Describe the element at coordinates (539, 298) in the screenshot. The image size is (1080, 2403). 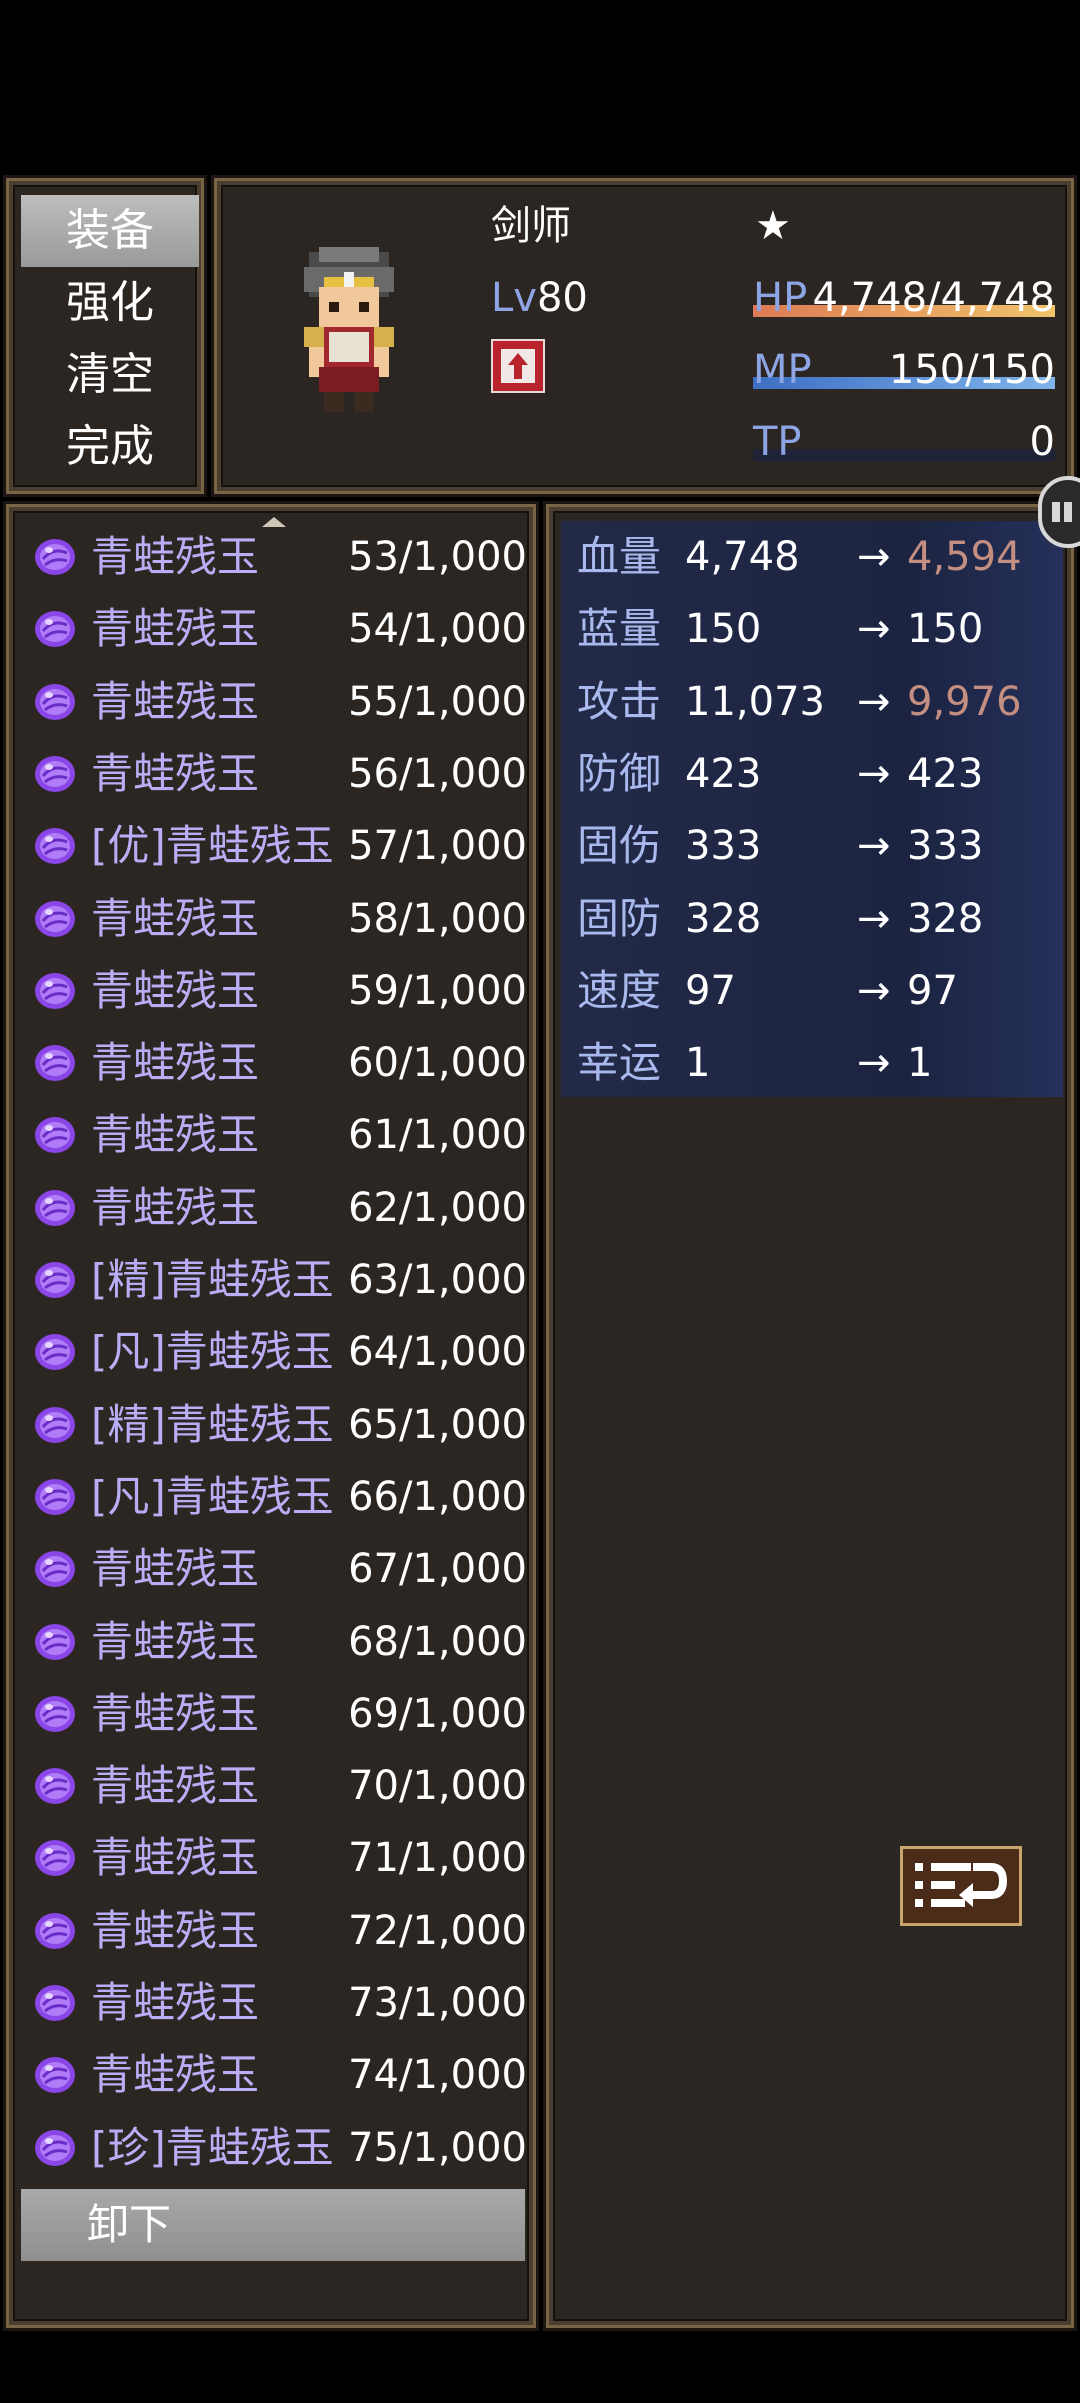
I see `level-display: Lv80` at that location.